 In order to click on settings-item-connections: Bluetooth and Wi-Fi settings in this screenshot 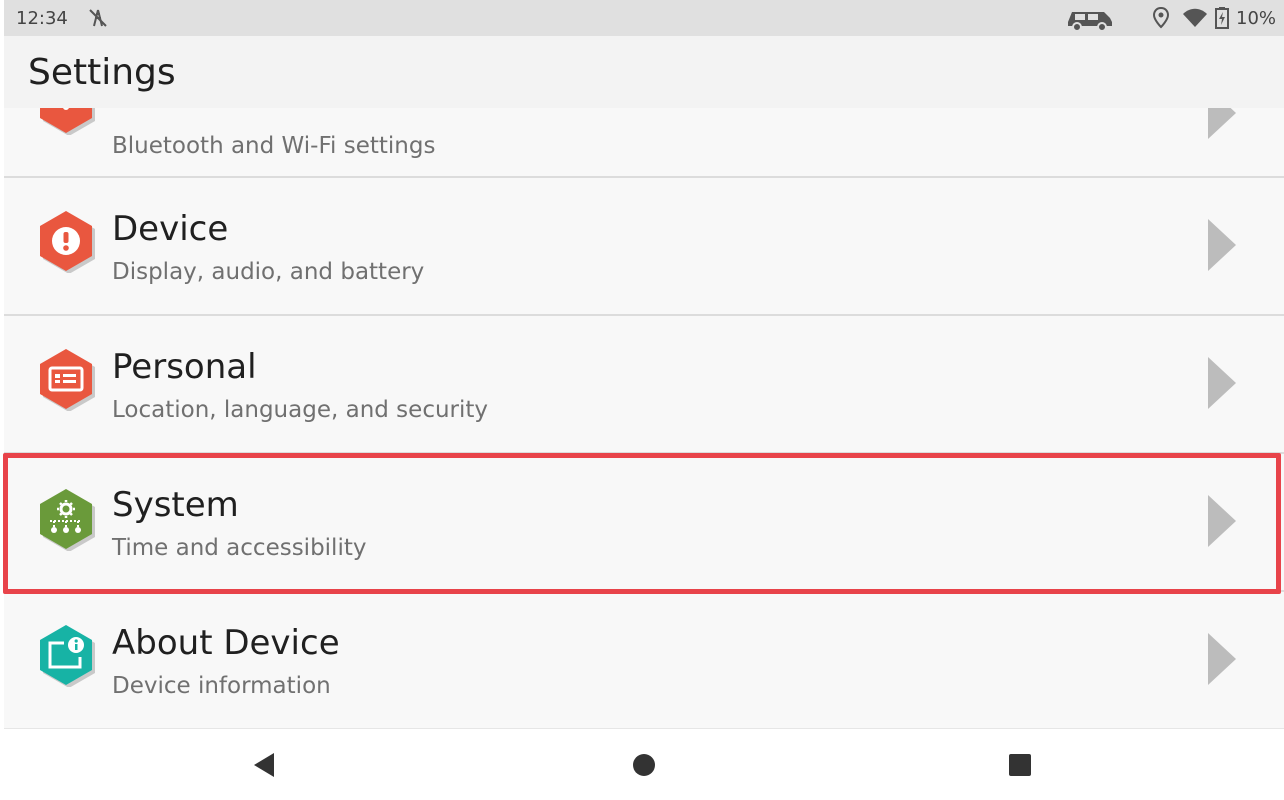, I will do `click(644, 143)`.